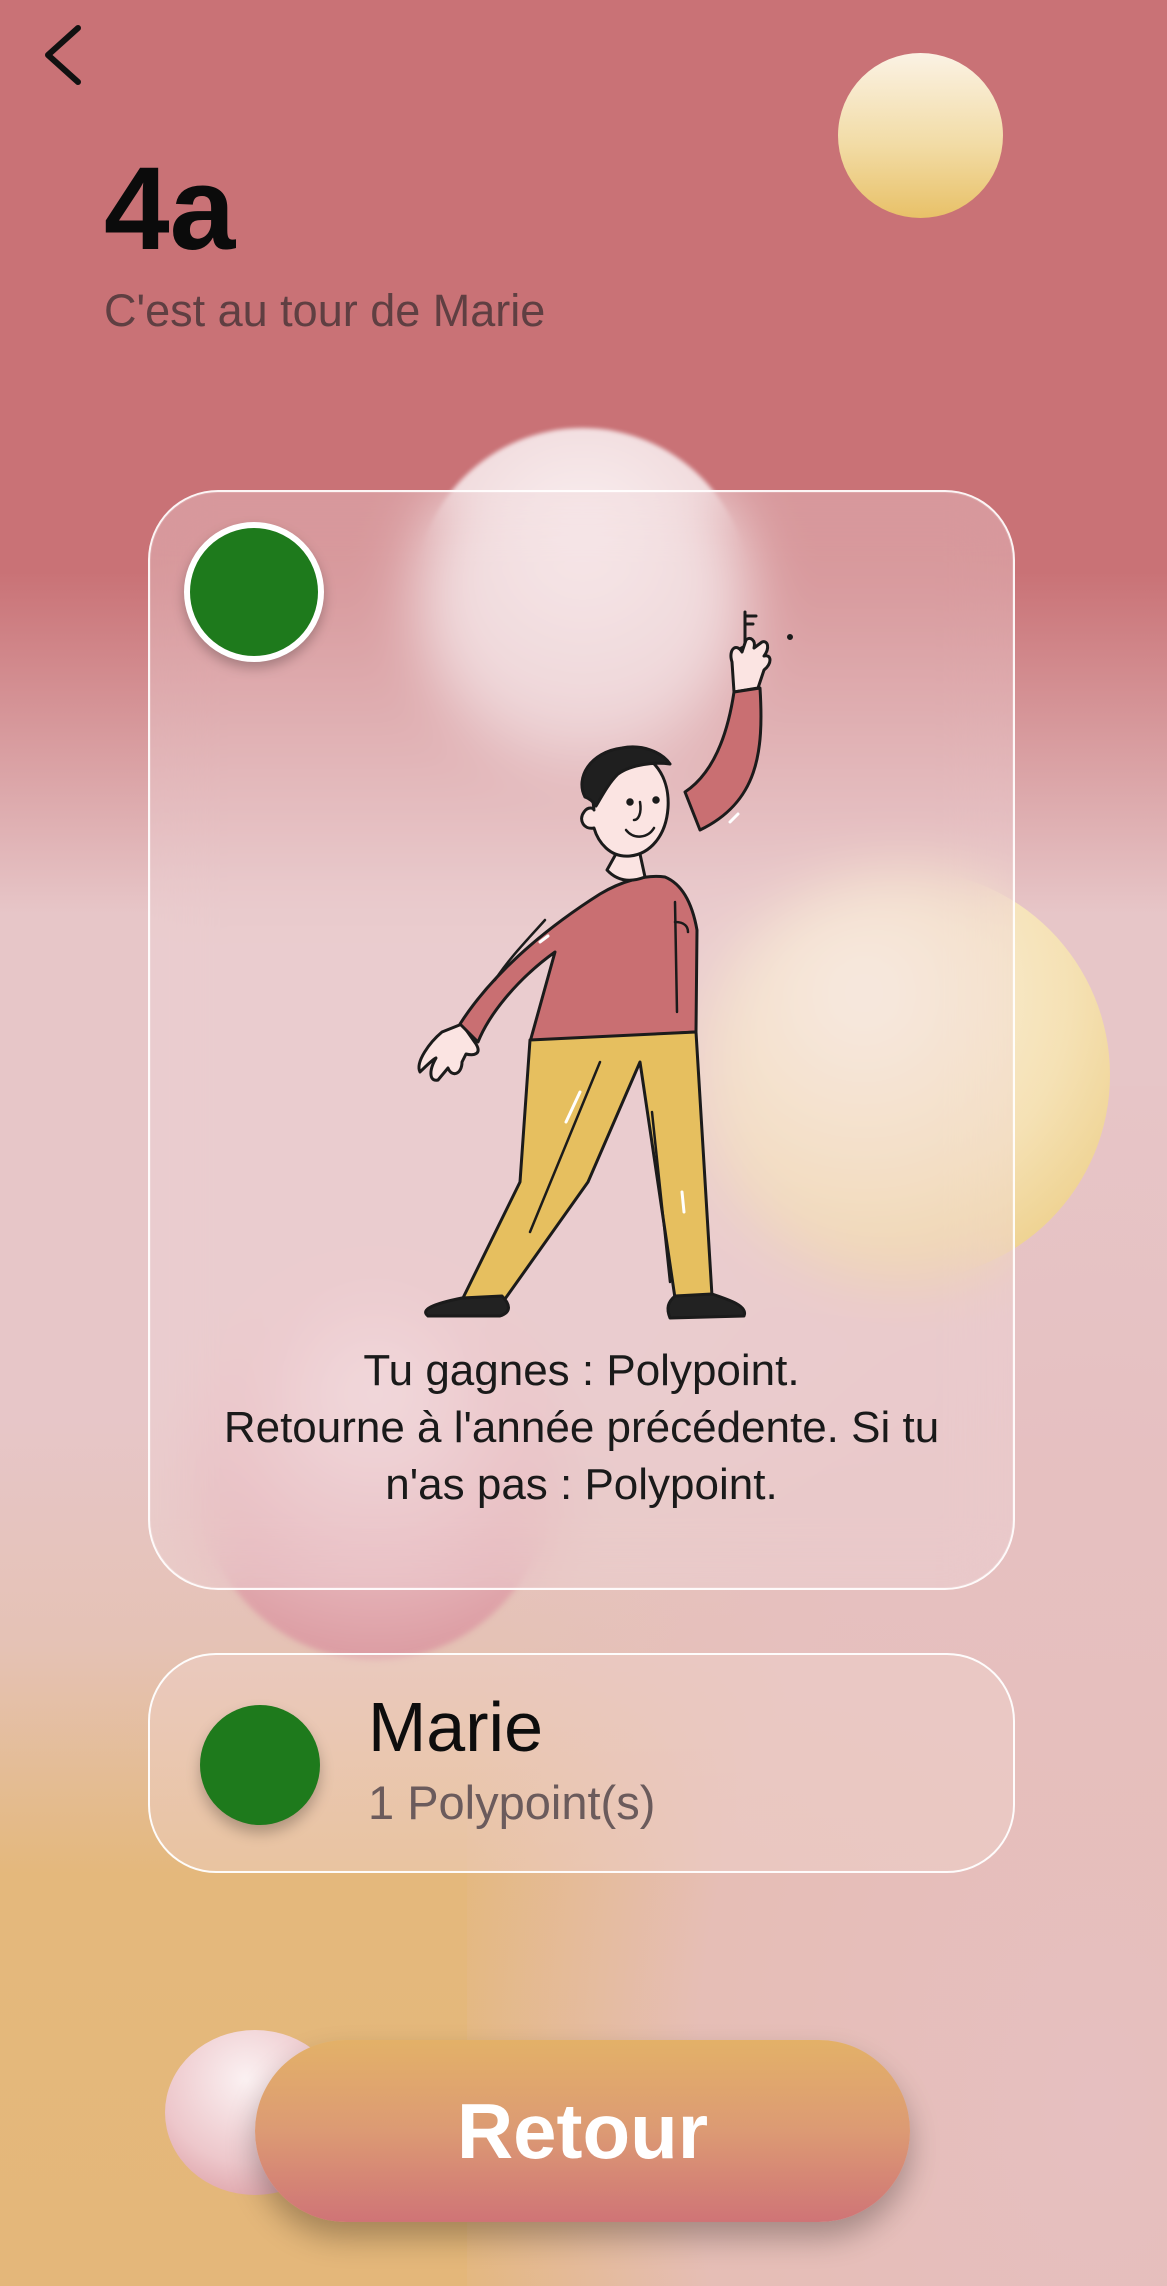 This screenshot has width=1167, height=2286. I want to click on card-color-dot, so click(254, 592).